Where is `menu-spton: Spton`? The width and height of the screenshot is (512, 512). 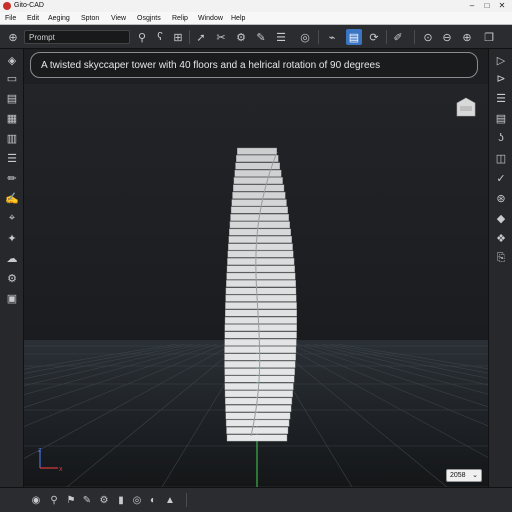 menu-spton: Spton is located at coordinates (90, 18).